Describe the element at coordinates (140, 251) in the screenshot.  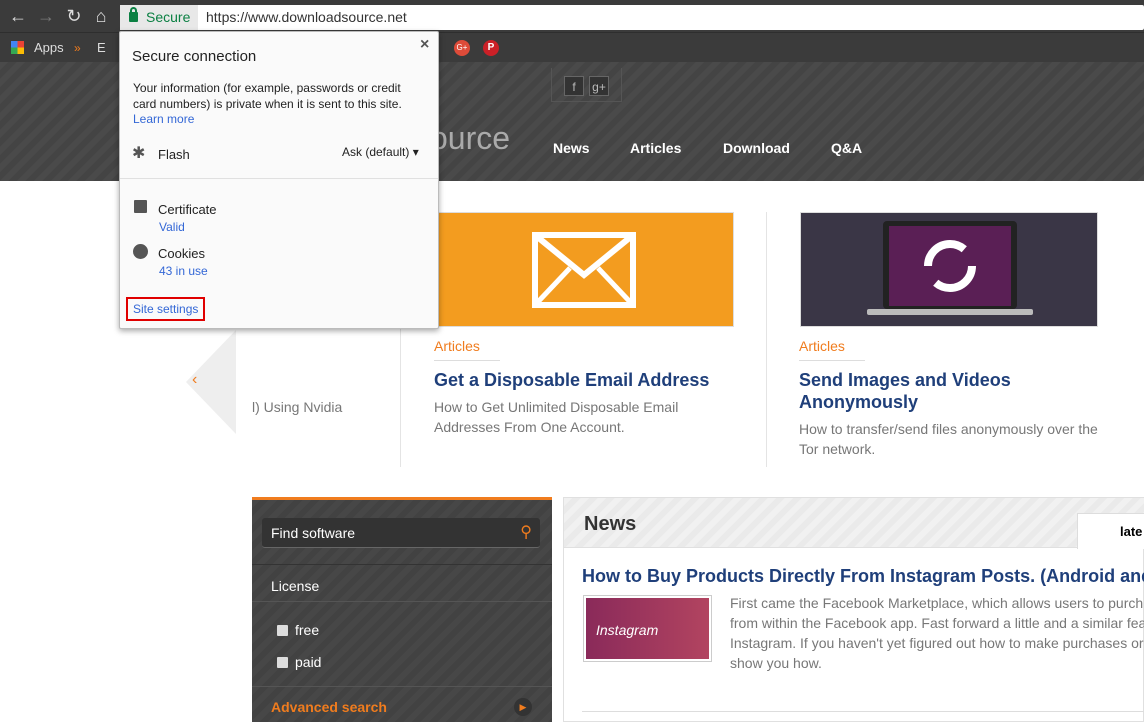
I see `cookie-icon` at that location.